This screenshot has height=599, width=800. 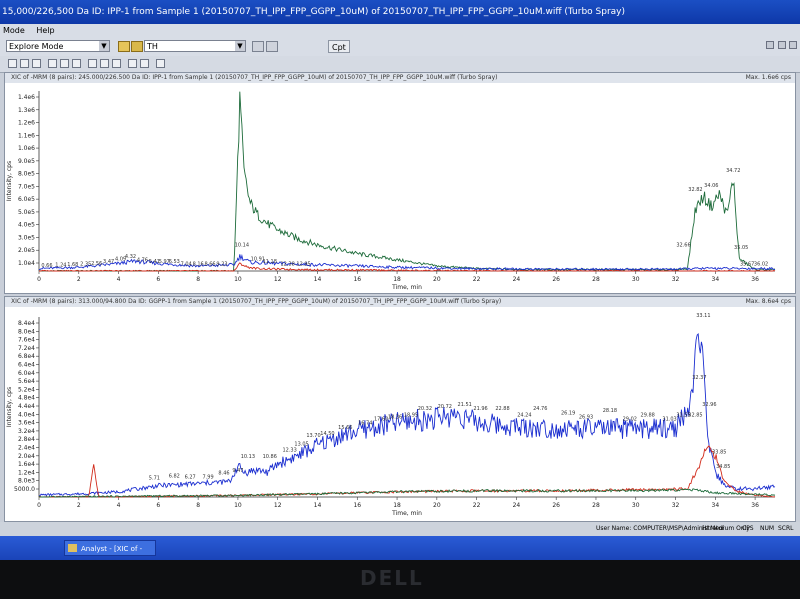 I want to click on peak-label: 21.96, so click(x=480, y=409).